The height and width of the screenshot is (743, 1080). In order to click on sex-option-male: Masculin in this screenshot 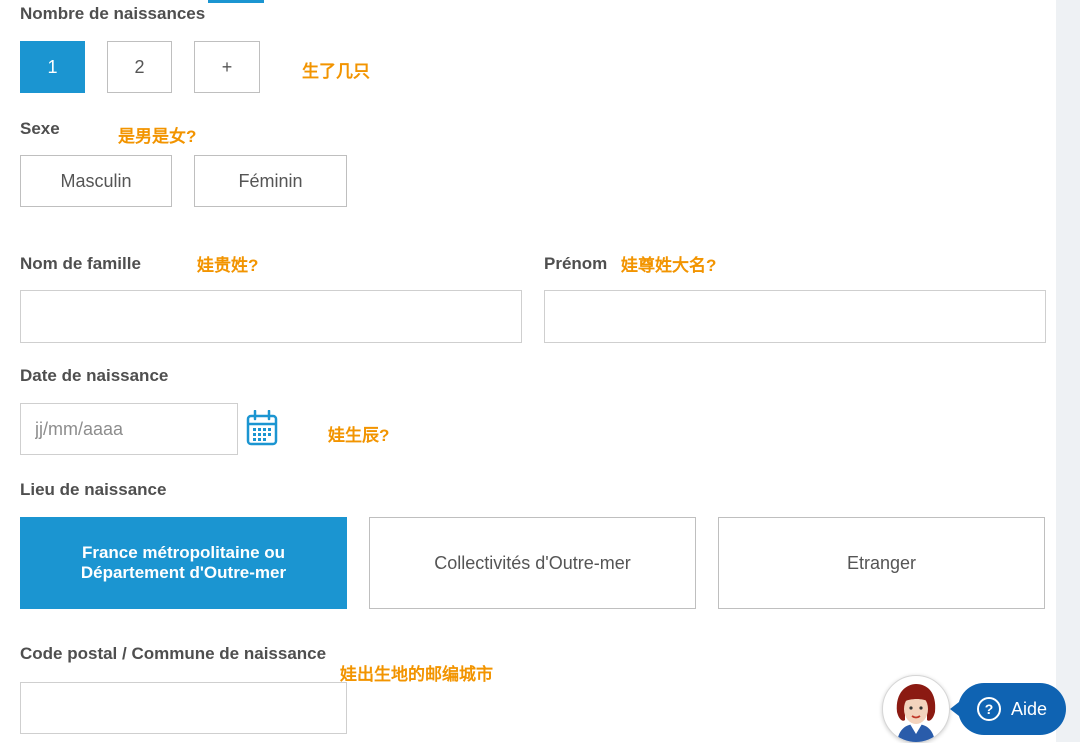, I will do `click(96, 181)`.